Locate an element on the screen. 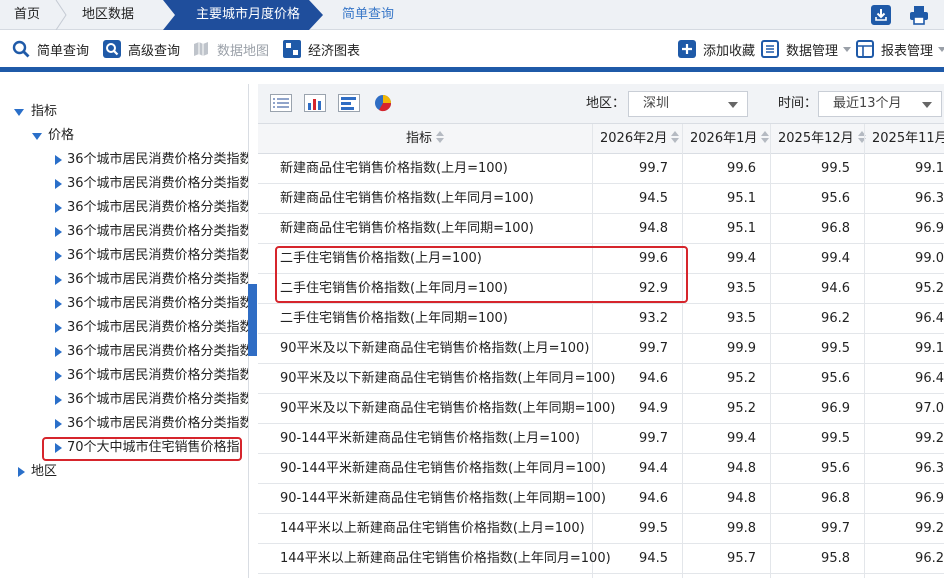 Image resolution: width=944 pixels, height=578 pixels. value-cell: 99.2 is located at coordinates (929, 528).